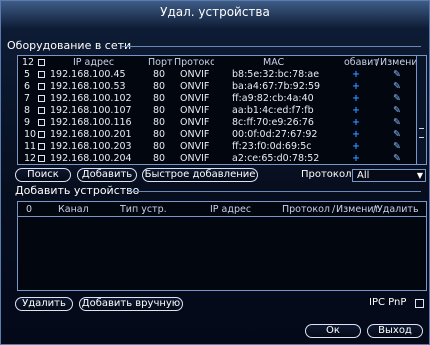 The height and width of the screenshot is (345, 430). What do you see at coordinates (333, 331) in the screenshot?
I see `ok-button: Ок` at bounding box center [333, 331].